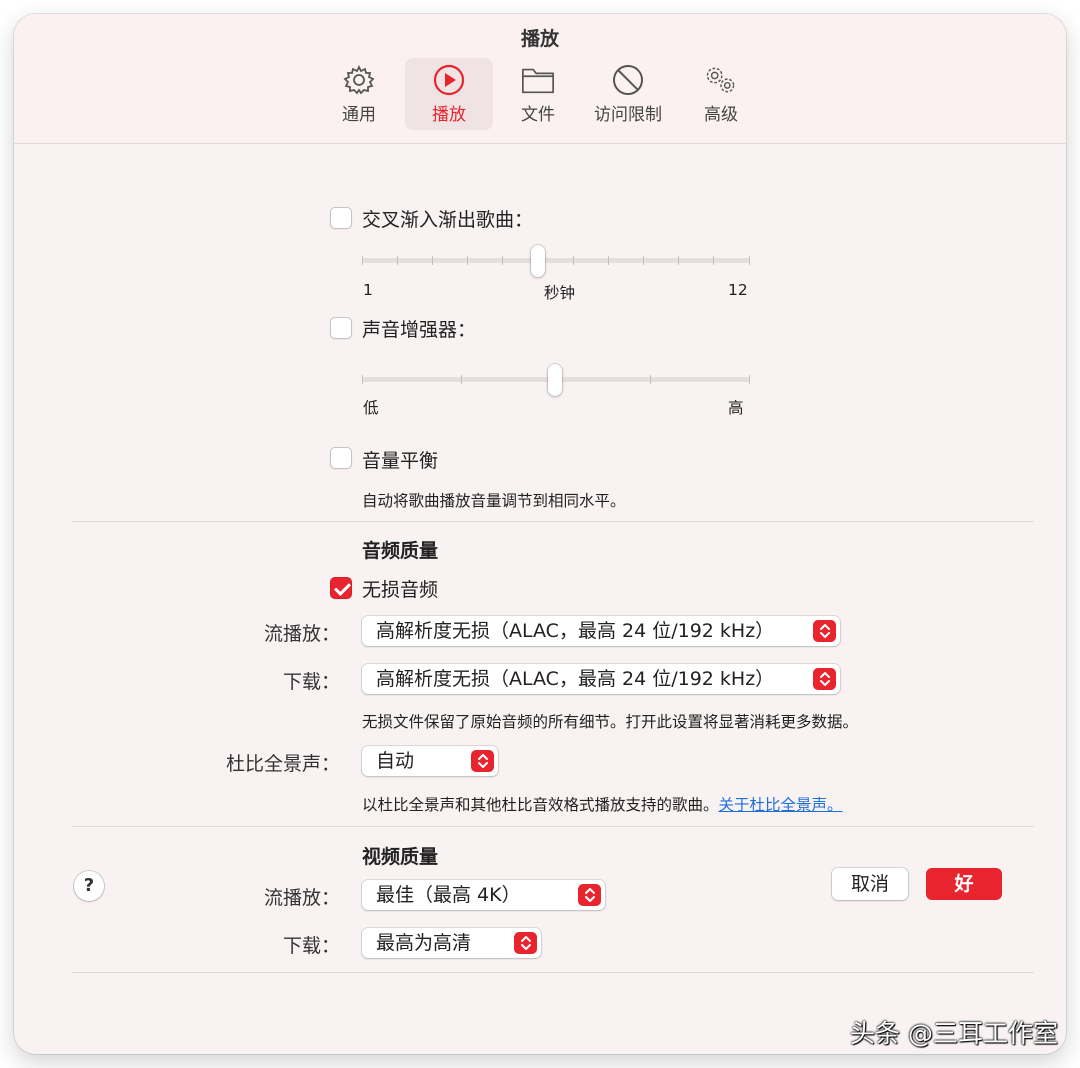 This screenshot has width=1080, height=1068. Describe the element at coordinates (311, 946) in the screenshot. I see `video-download-label: 下载：` at that location.